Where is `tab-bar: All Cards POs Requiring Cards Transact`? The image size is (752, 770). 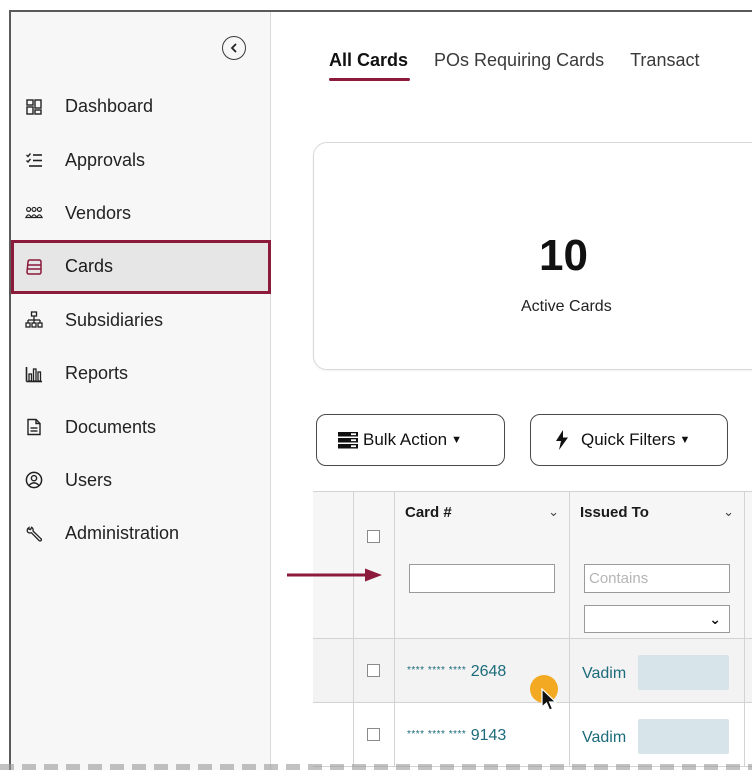
tab-bar: All Cards POs Requiring Cards Transact is located at coordinates (527, 65).